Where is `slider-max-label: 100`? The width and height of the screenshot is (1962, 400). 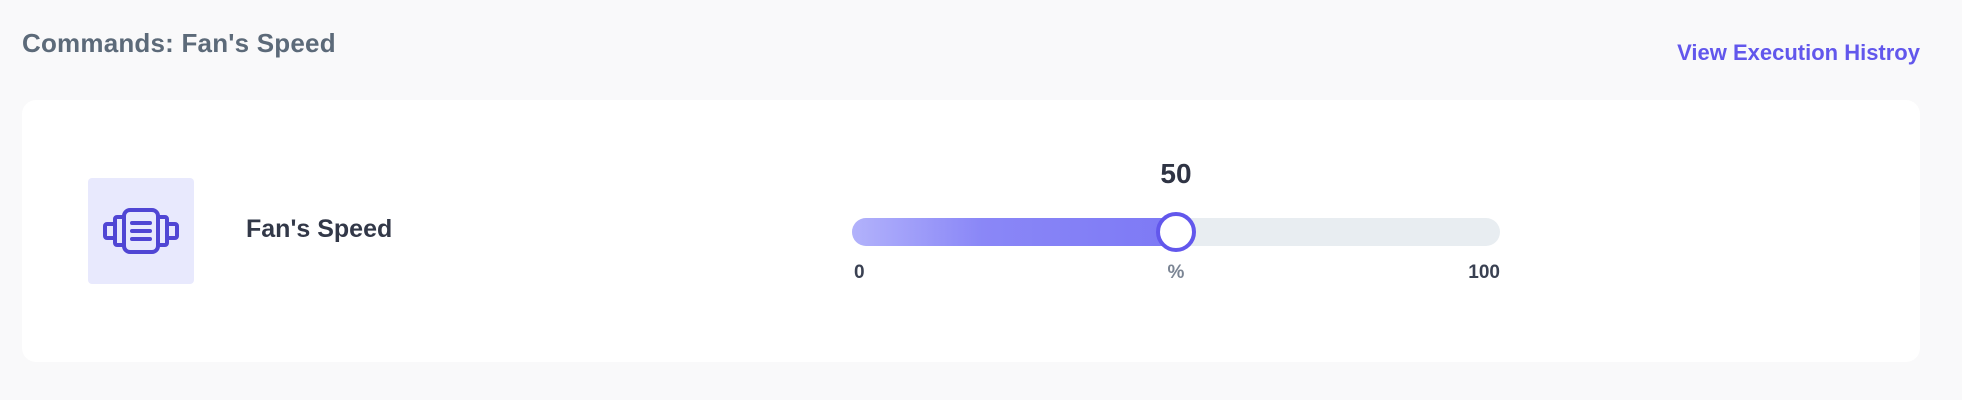 slider-max-label: 100 is located at coordinates (1484, 272).